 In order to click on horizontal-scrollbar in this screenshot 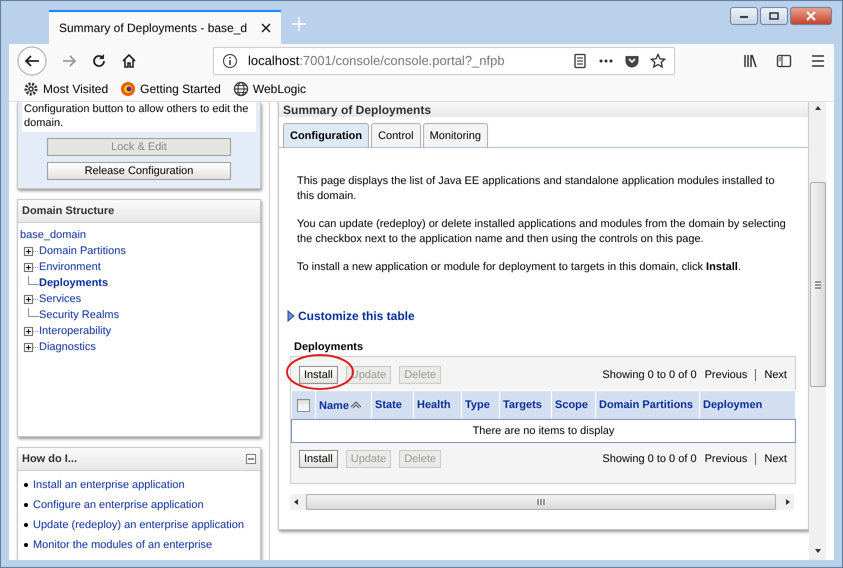, I will do `click(542, 502)`.